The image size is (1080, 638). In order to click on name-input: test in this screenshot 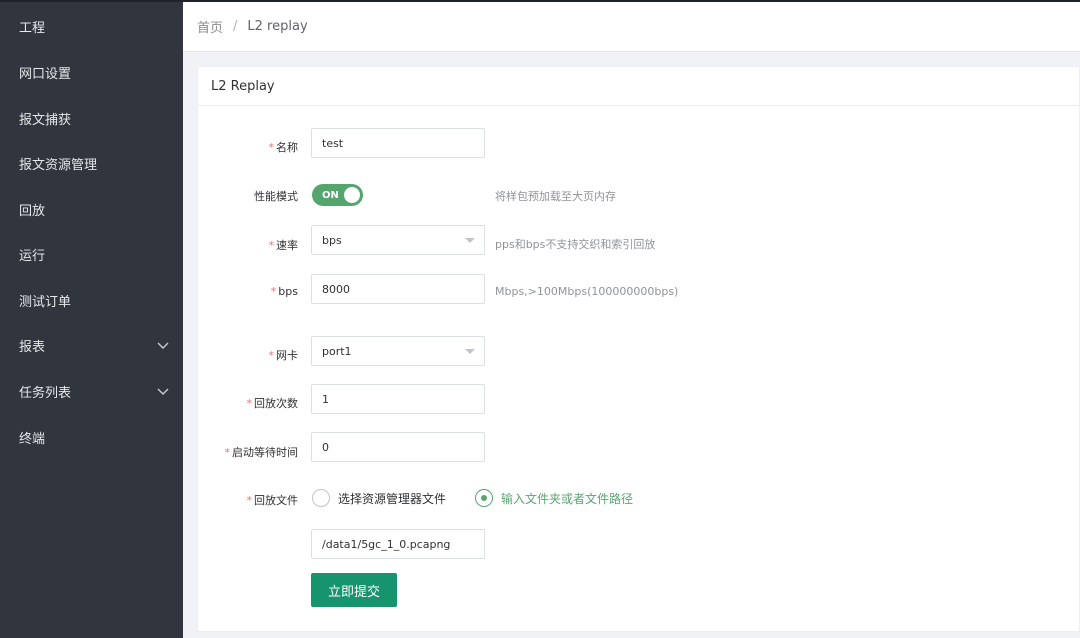, I will do `click(398, 143)`.